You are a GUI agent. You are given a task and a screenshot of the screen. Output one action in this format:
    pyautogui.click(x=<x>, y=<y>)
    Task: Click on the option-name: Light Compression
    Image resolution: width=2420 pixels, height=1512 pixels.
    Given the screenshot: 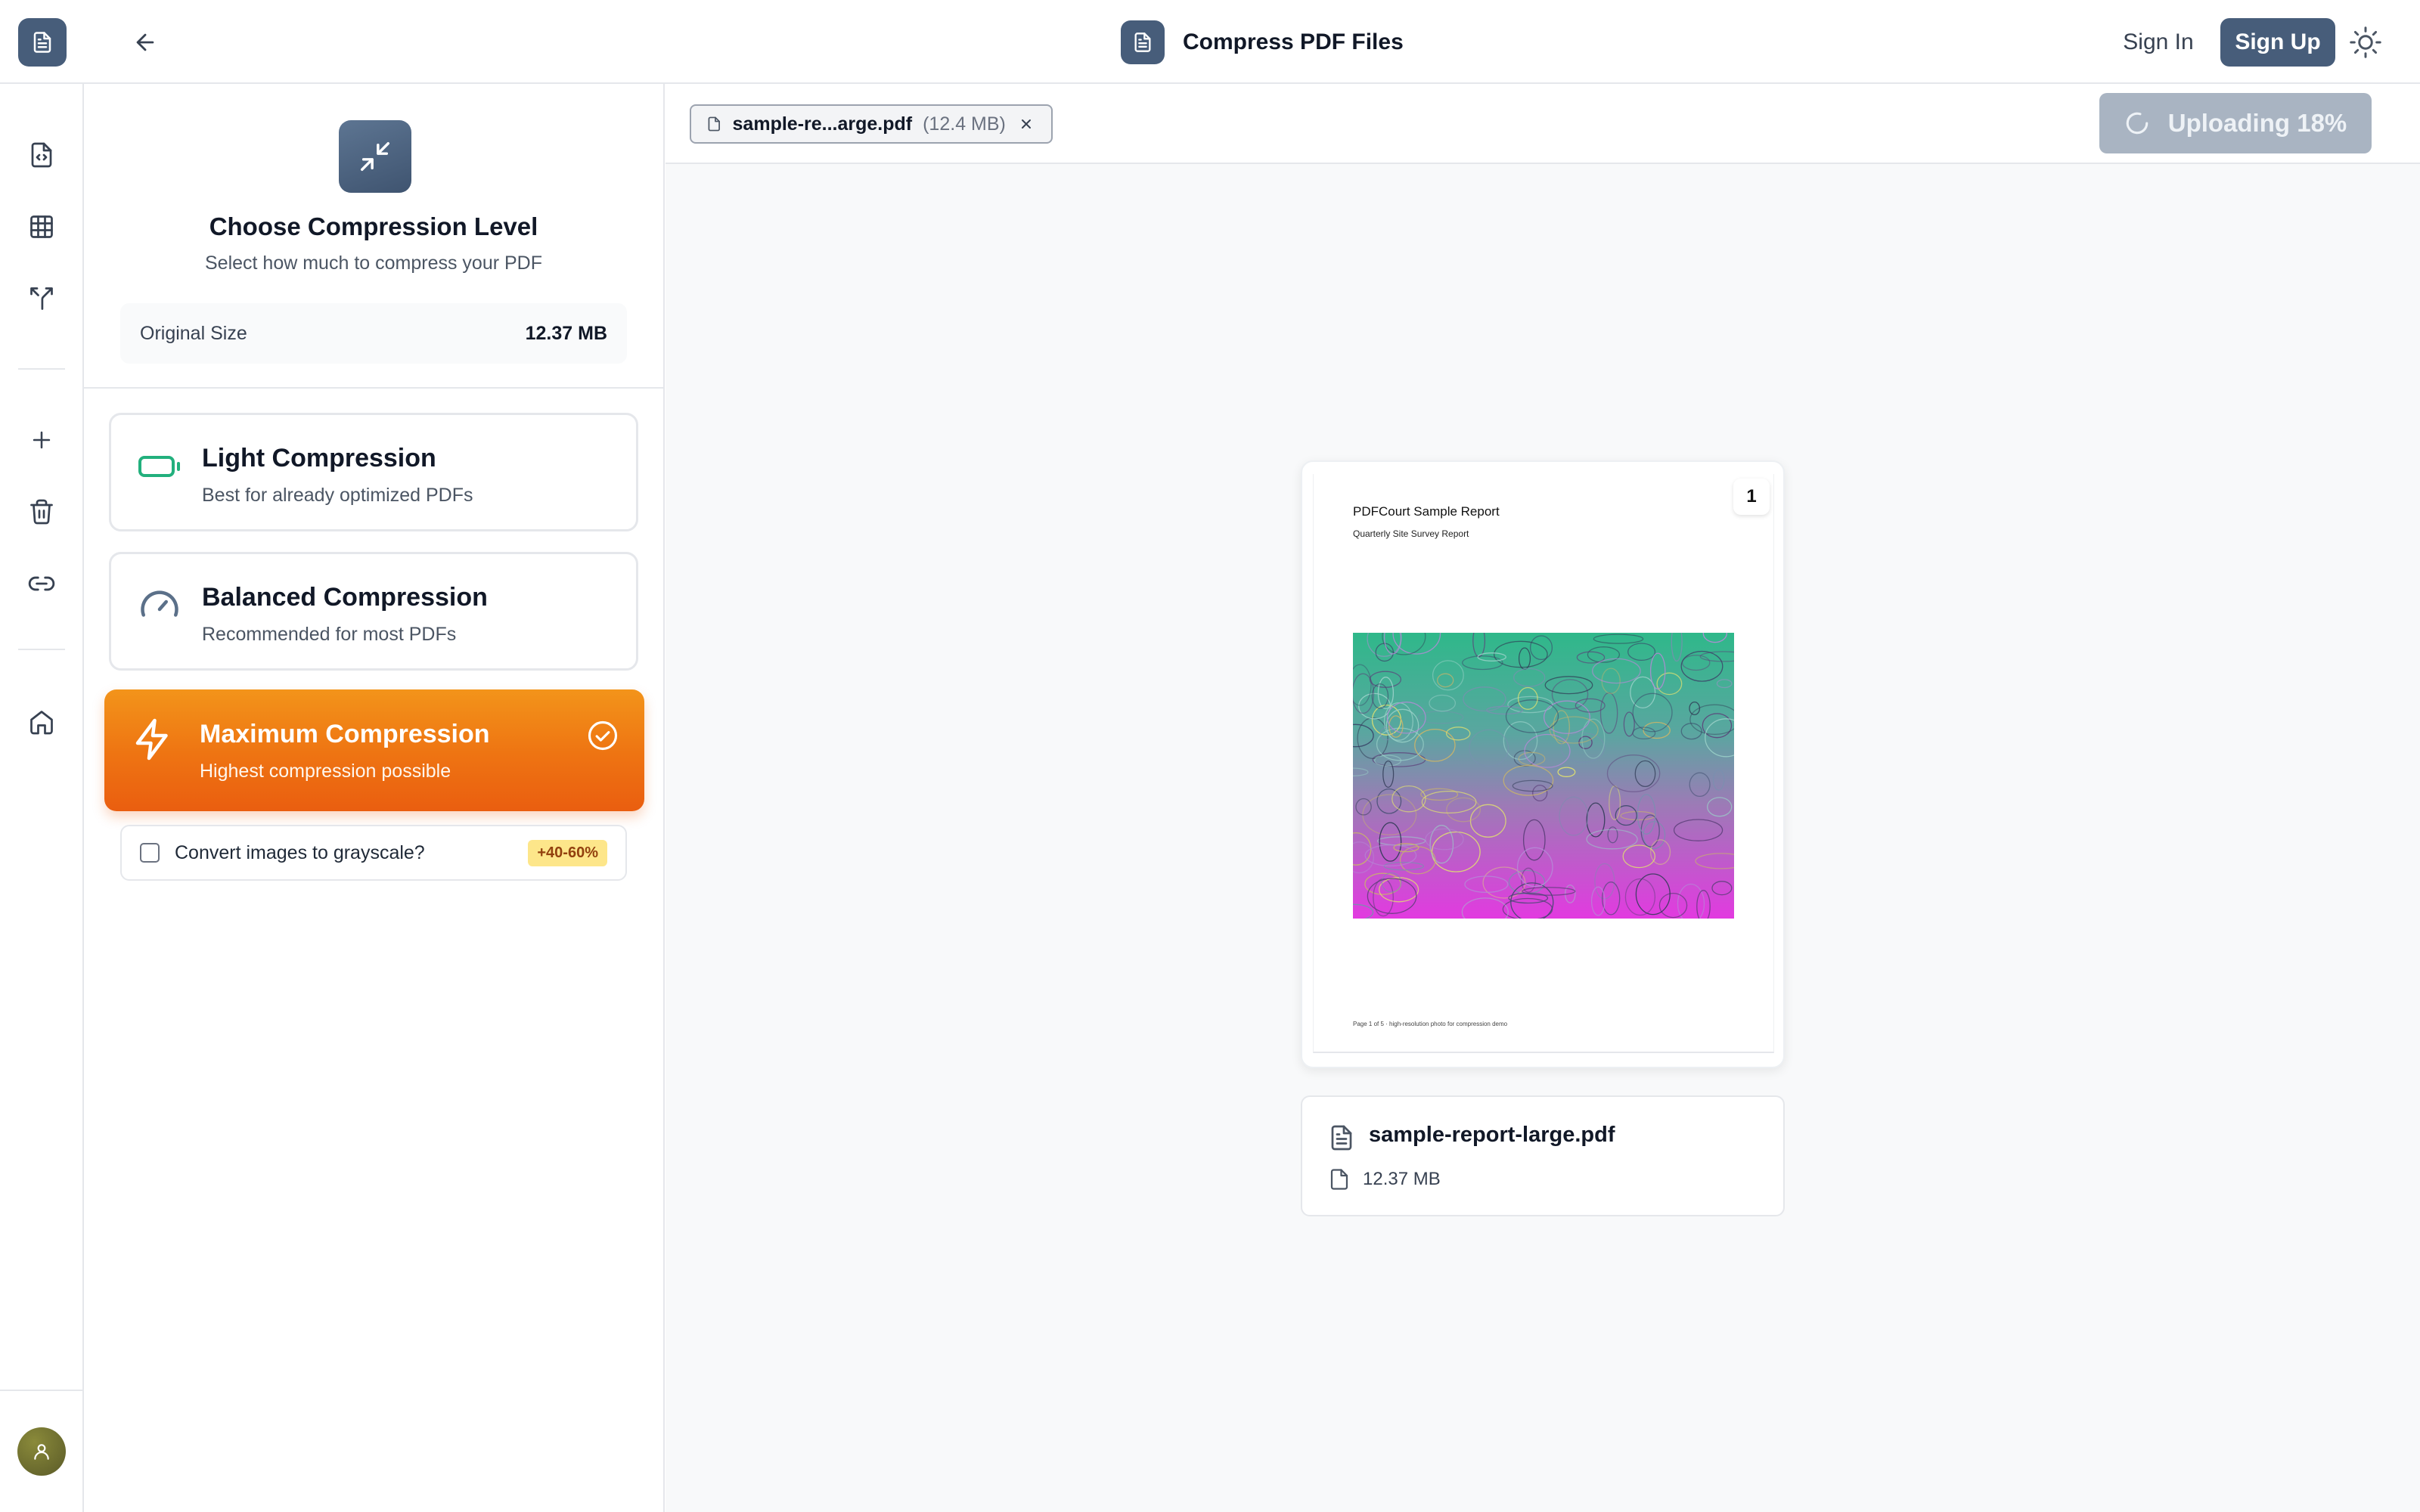 What is the action you would take?
    pyautogui.click(x=319, y=458)
    